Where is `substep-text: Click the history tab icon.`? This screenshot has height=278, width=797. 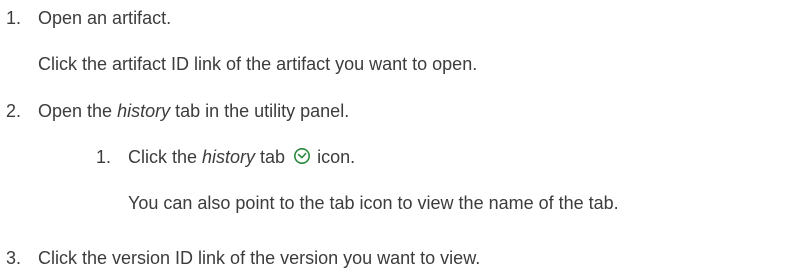 substep-text: Click the history tab icon. is located at coordinates (241, 157).